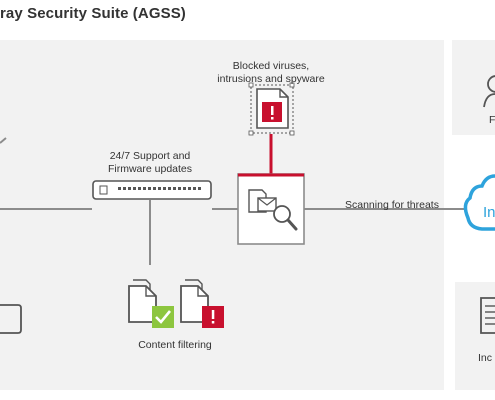 Image resolution: width=495 pixels, height=400 pixels. Describe the element at coordinates (151, 303) in the screenshot. I see `file-check-icon` at that location.